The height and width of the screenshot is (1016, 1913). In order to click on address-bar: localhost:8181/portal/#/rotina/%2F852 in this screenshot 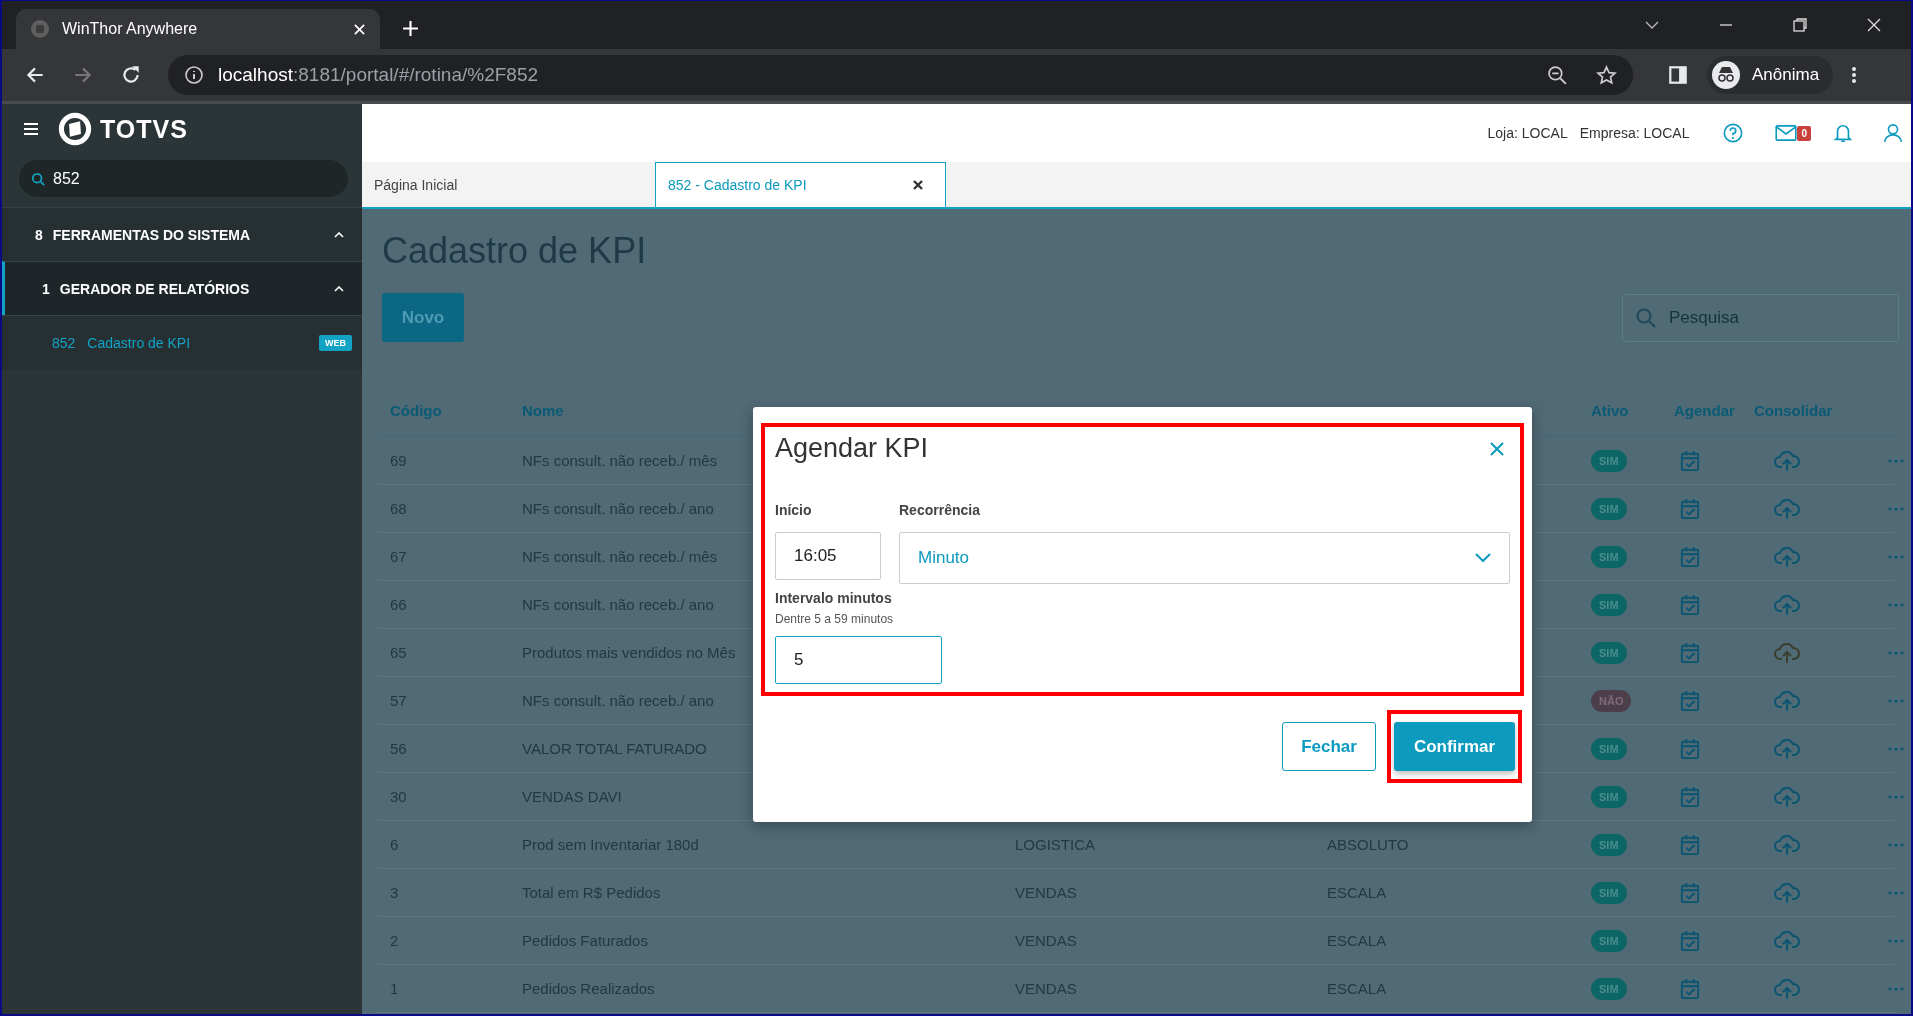, I will do `click(900, 75)`.